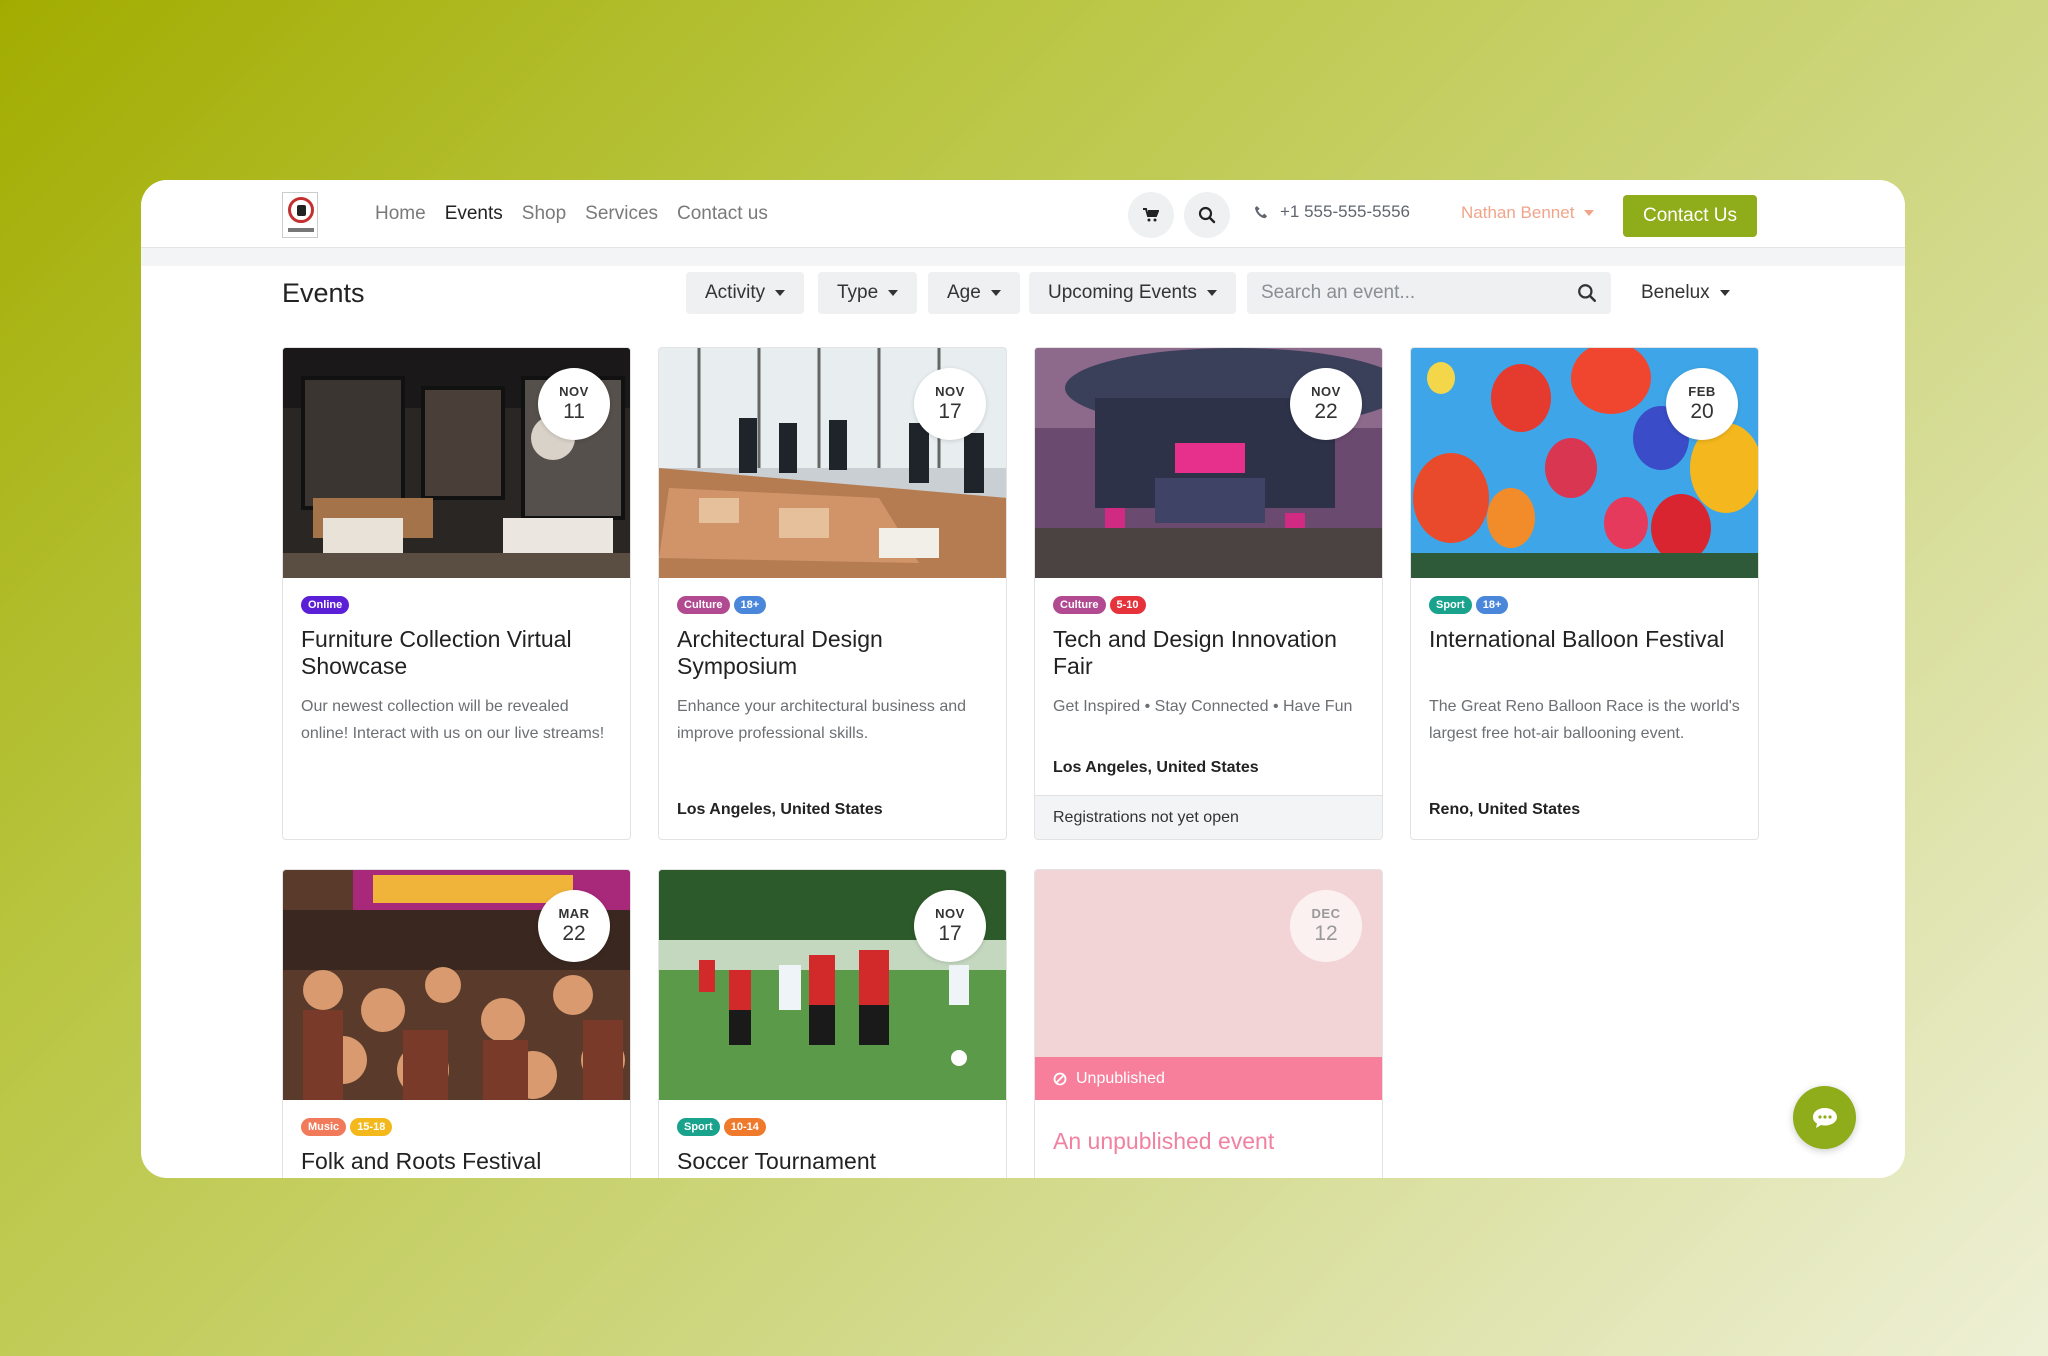  What do you see at coordinates (964, 292) in the screenshot?
I see `filter-age-label: Age` at bounding box center [964, 292].